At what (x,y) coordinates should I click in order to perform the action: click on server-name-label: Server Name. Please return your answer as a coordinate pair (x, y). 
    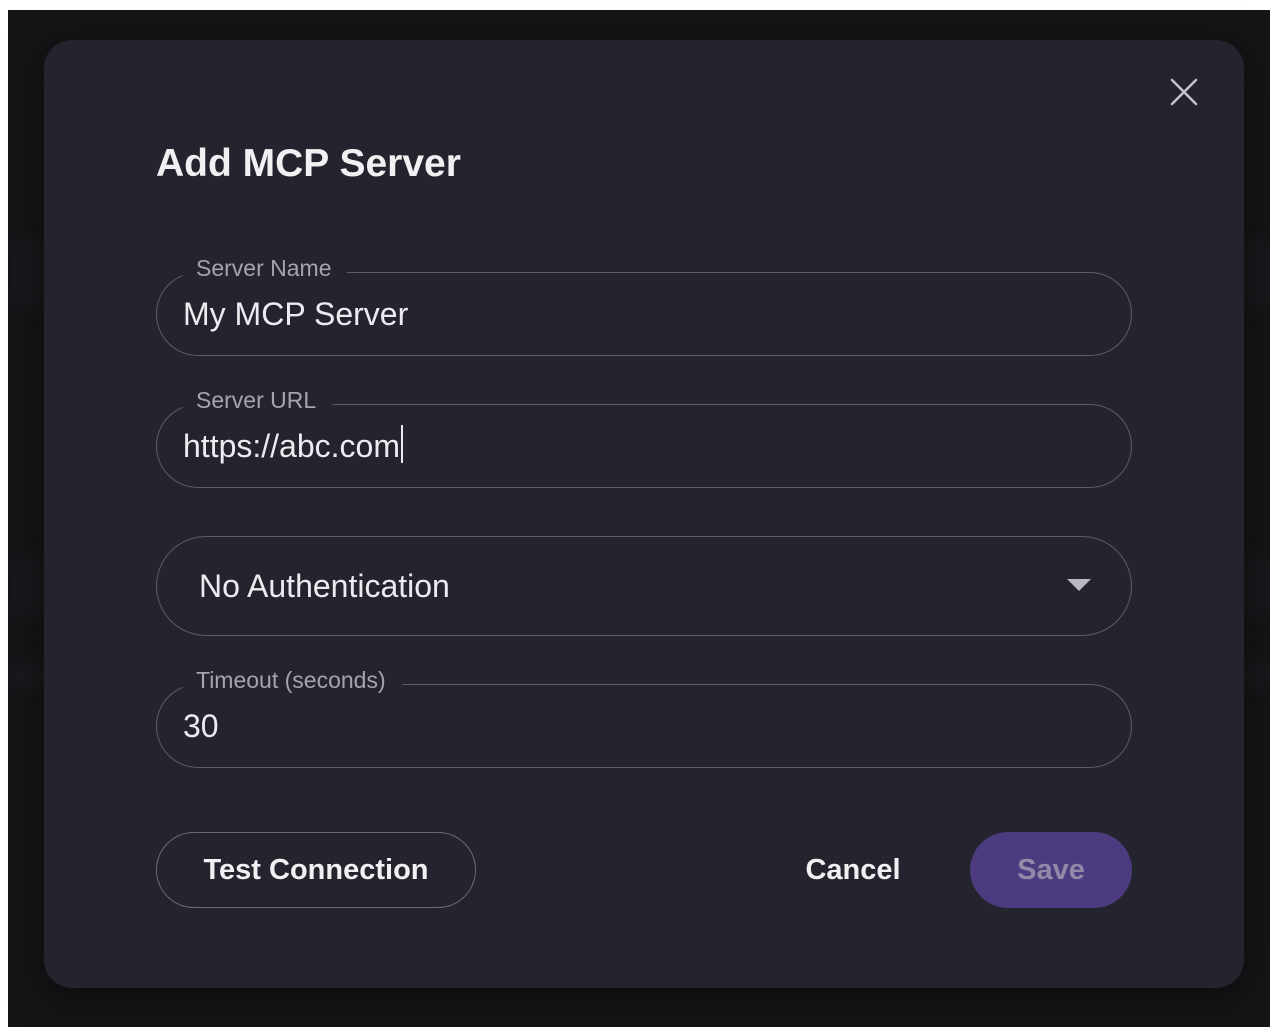
    Looking at the image, I should click on (265, 268).